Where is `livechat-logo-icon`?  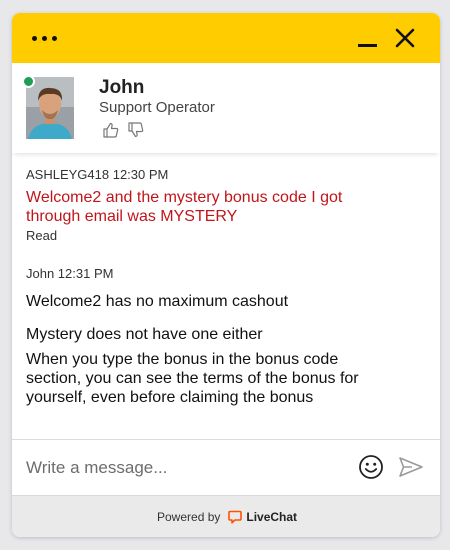
livechat-logo-icon is located at coordinates (235, 517).